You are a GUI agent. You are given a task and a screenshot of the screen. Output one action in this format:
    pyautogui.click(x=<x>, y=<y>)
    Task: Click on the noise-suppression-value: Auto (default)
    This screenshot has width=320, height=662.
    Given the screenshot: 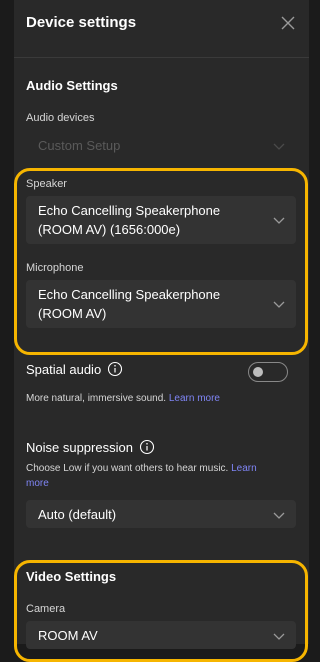 What is the action you would take?
    pyautogui.click(x=77, y=514)
    